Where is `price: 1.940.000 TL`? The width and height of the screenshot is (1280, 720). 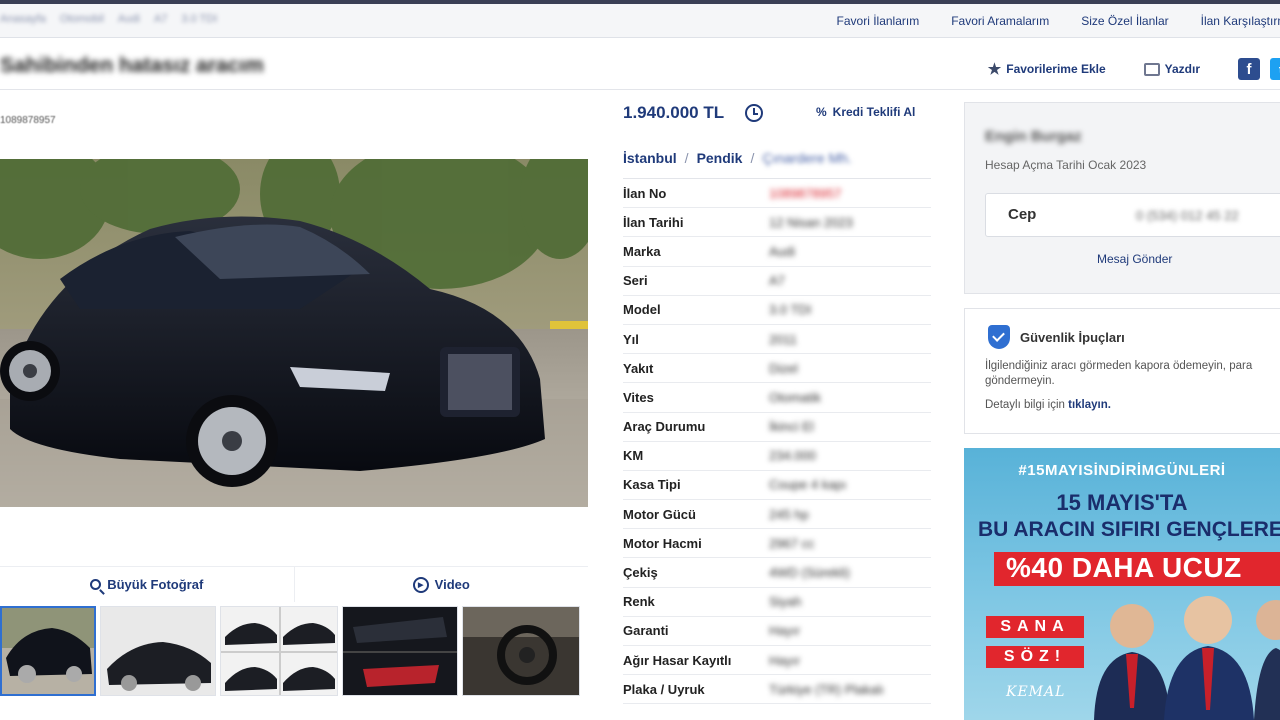
price: 1.940.000 TL is located at coordinates (674, 112).